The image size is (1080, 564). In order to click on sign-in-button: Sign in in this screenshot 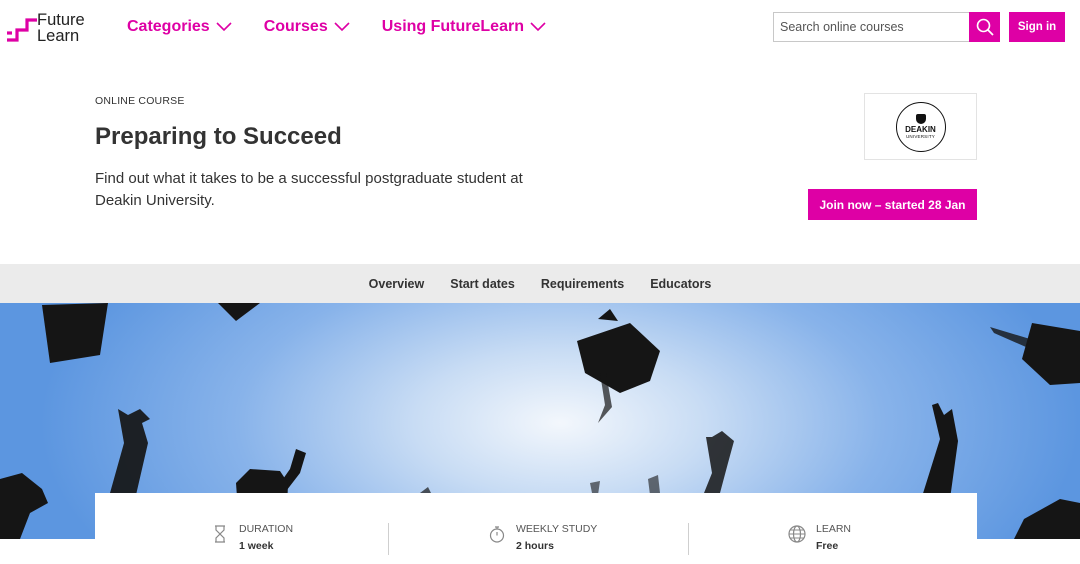, I will do `click(1037, 27)`.